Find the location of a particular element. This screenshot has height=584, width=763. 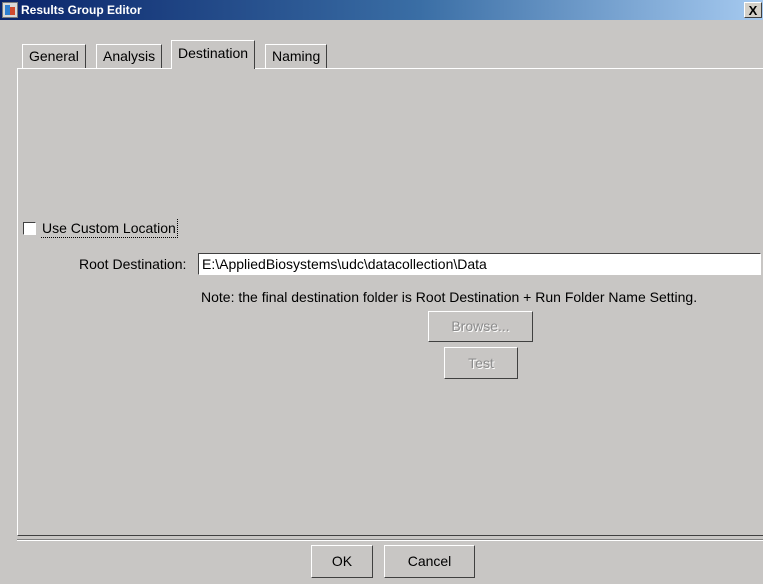

ok-button: OK is located at coordinates (342, 561).